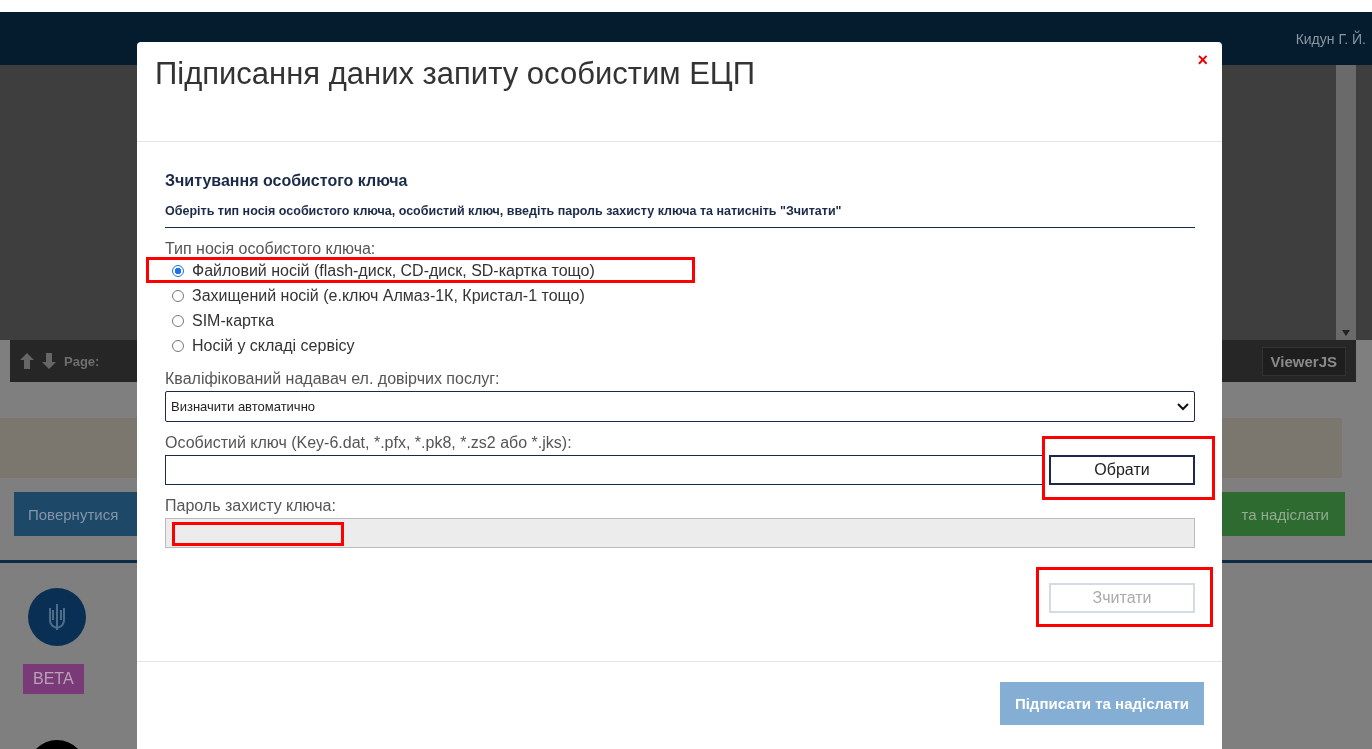  I want to click on provider-select: Визначити автоматично, so click(680, 406).